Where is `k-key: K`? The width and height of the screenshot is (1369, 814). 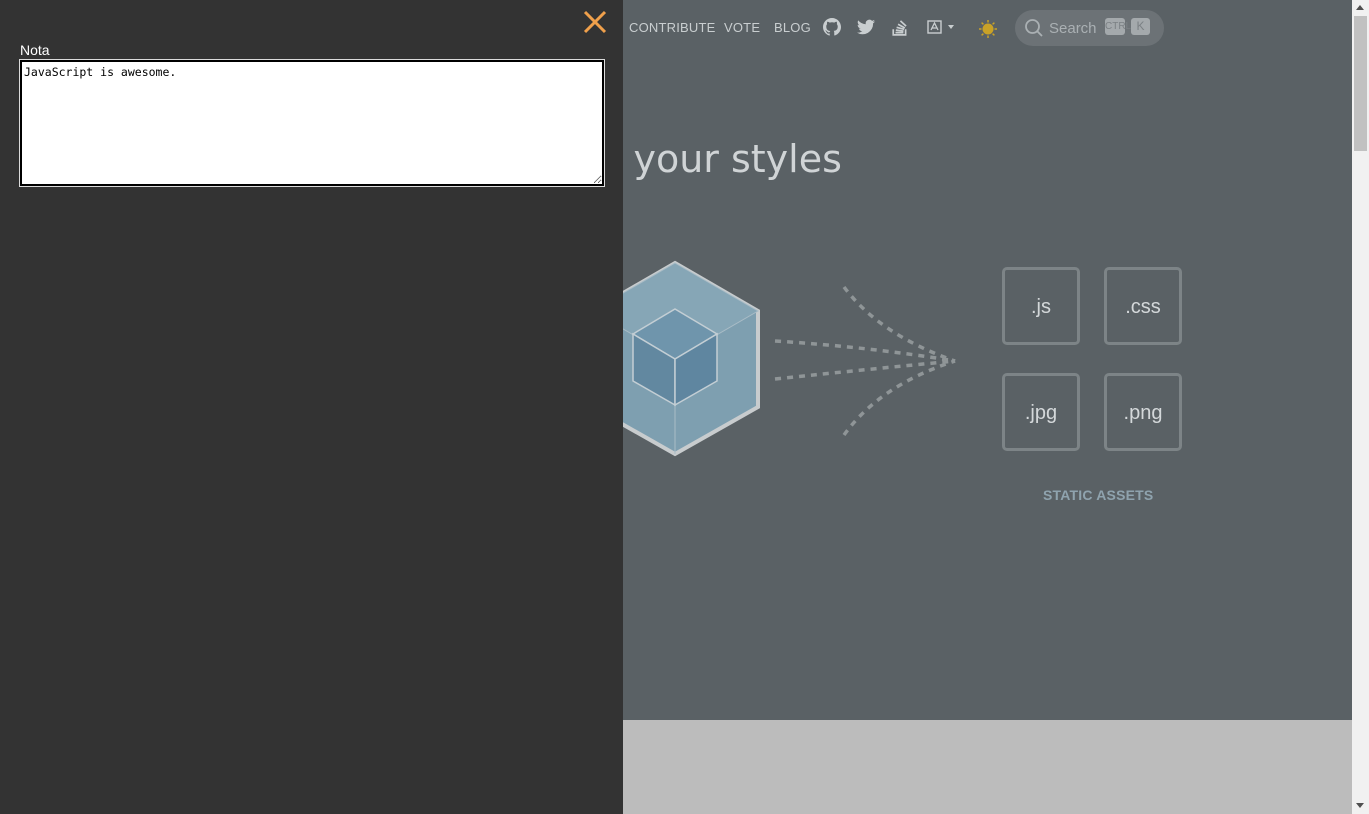
k-key: K is located at coordinates (1140, 26).